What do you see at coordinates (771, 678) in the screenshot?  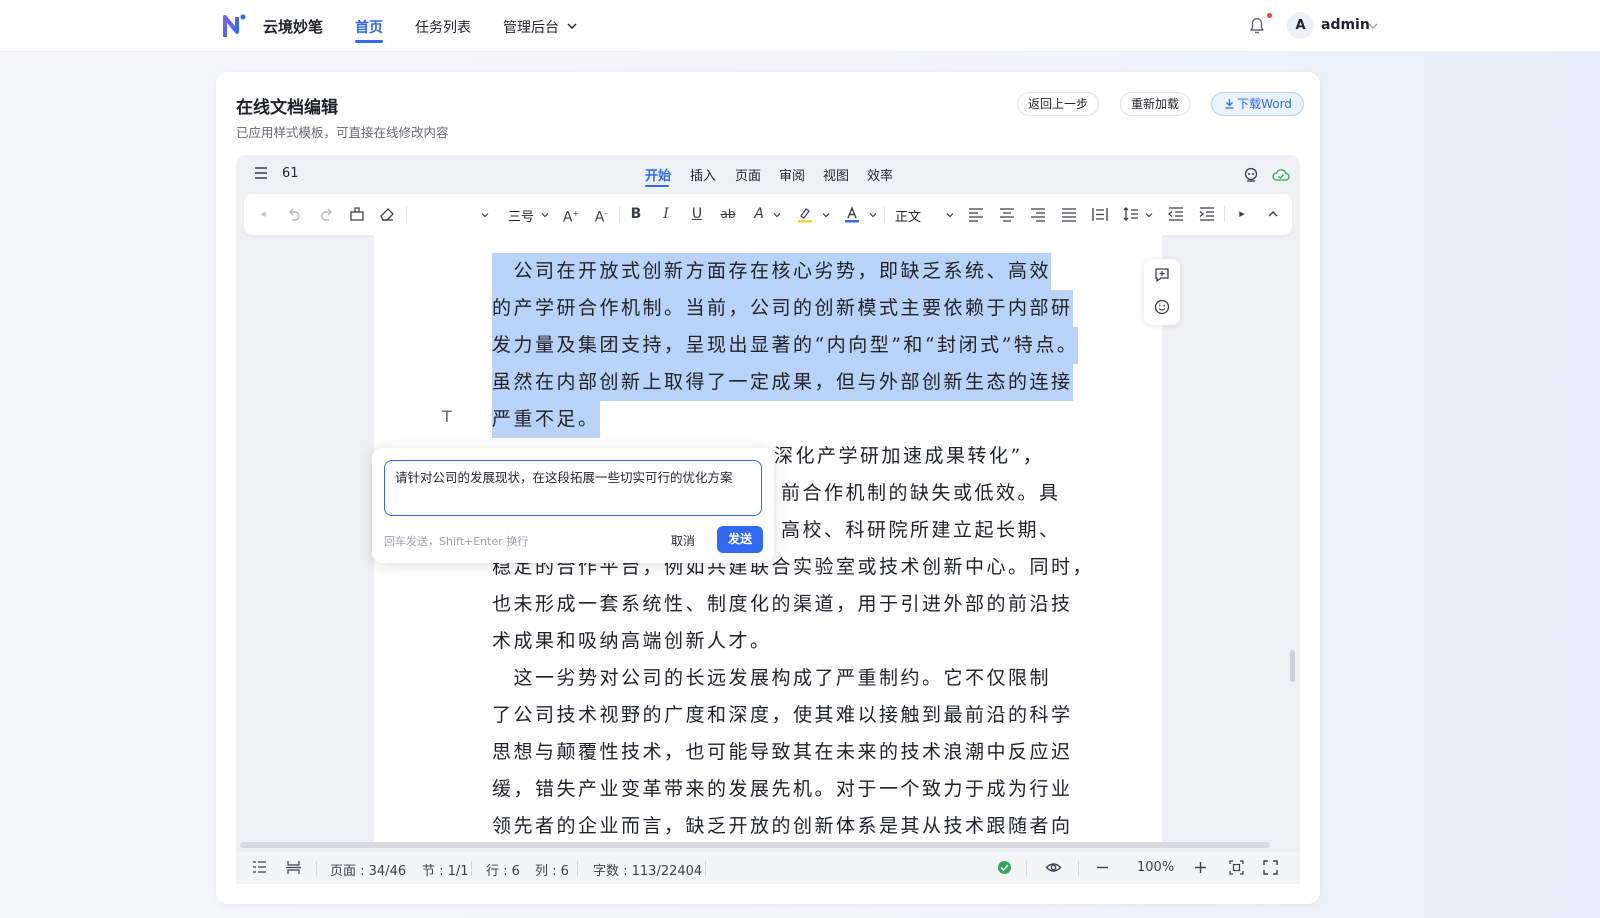 I see `doc-line: 这一劣势对公司的长远发展构成了严重制约。它不仅限制` at bounding box center [771, 678].